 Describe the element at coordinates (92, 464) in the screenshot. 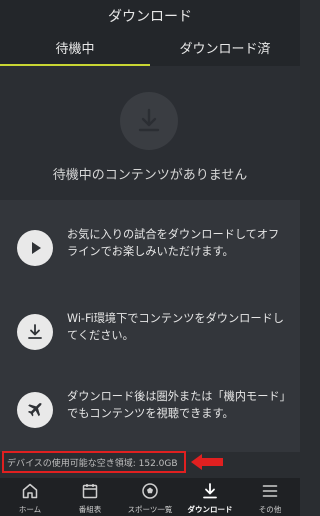

I see `storage-text: デバイスの使用可能な空き領域: 152.0GB` at that location.